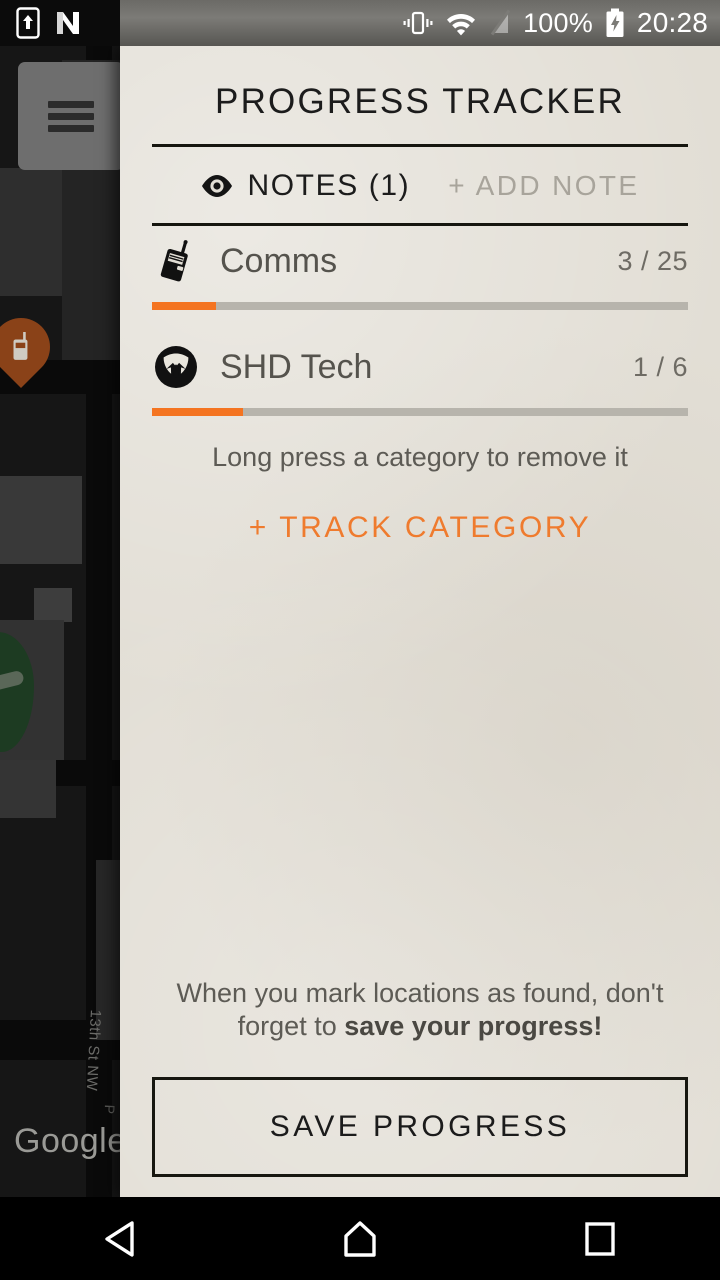 This screenshot has width=720, height=1280. I want to click on save-progress-button: SAVE PROGRESS, so click(420, 1127).